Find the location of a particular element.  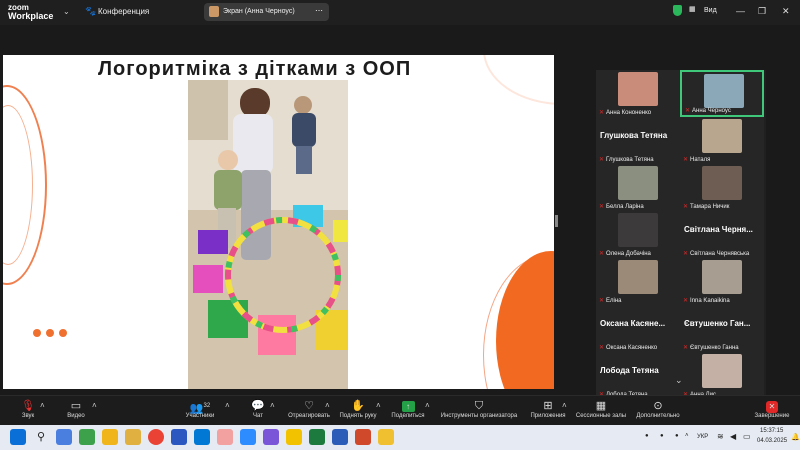

chat-options-icon: ˄ is located at coordinates (272, 405).